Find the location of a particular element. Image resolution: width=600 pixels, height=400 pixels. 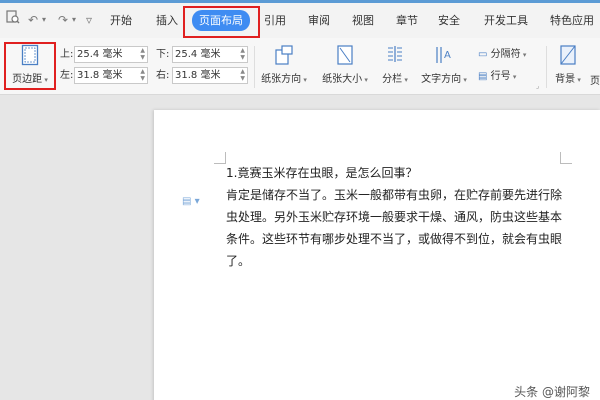

print-preview-icon is located at coordinates (13, 20).